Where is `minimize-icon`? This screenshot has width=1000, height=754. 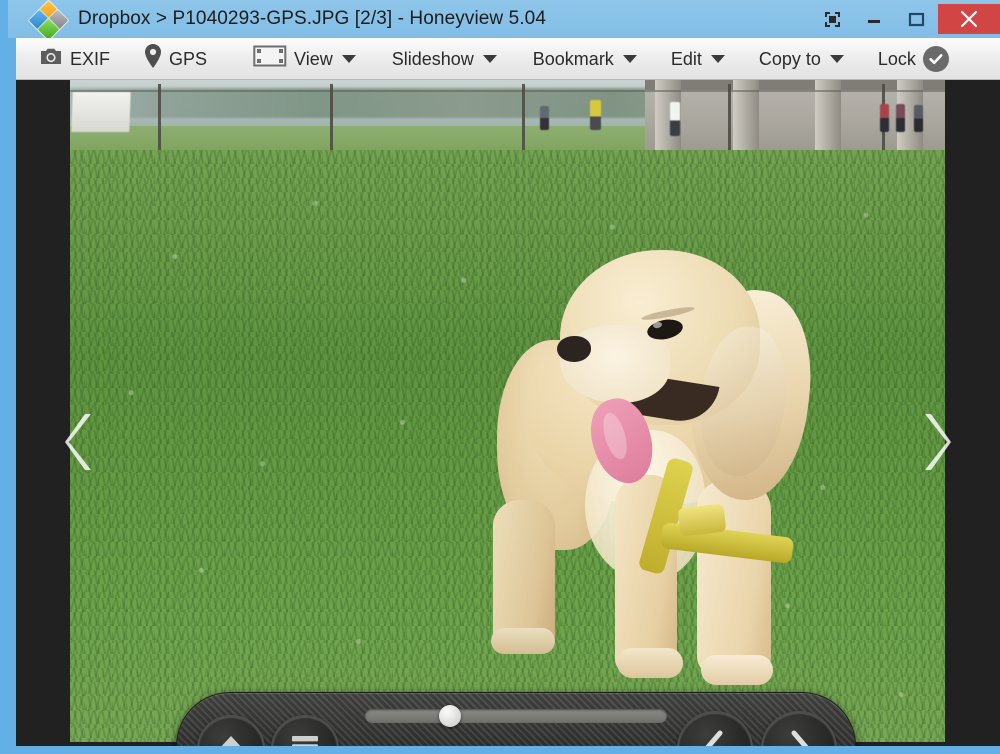 minimize-icon is located at coordinates (874, 19).